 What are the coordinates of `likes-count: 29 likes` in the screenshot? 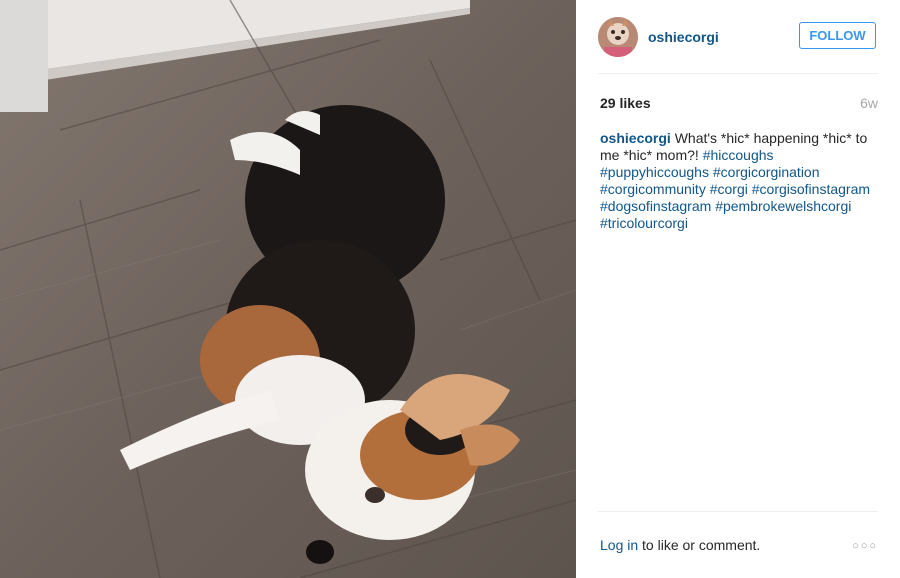 It's located at (625, 103).